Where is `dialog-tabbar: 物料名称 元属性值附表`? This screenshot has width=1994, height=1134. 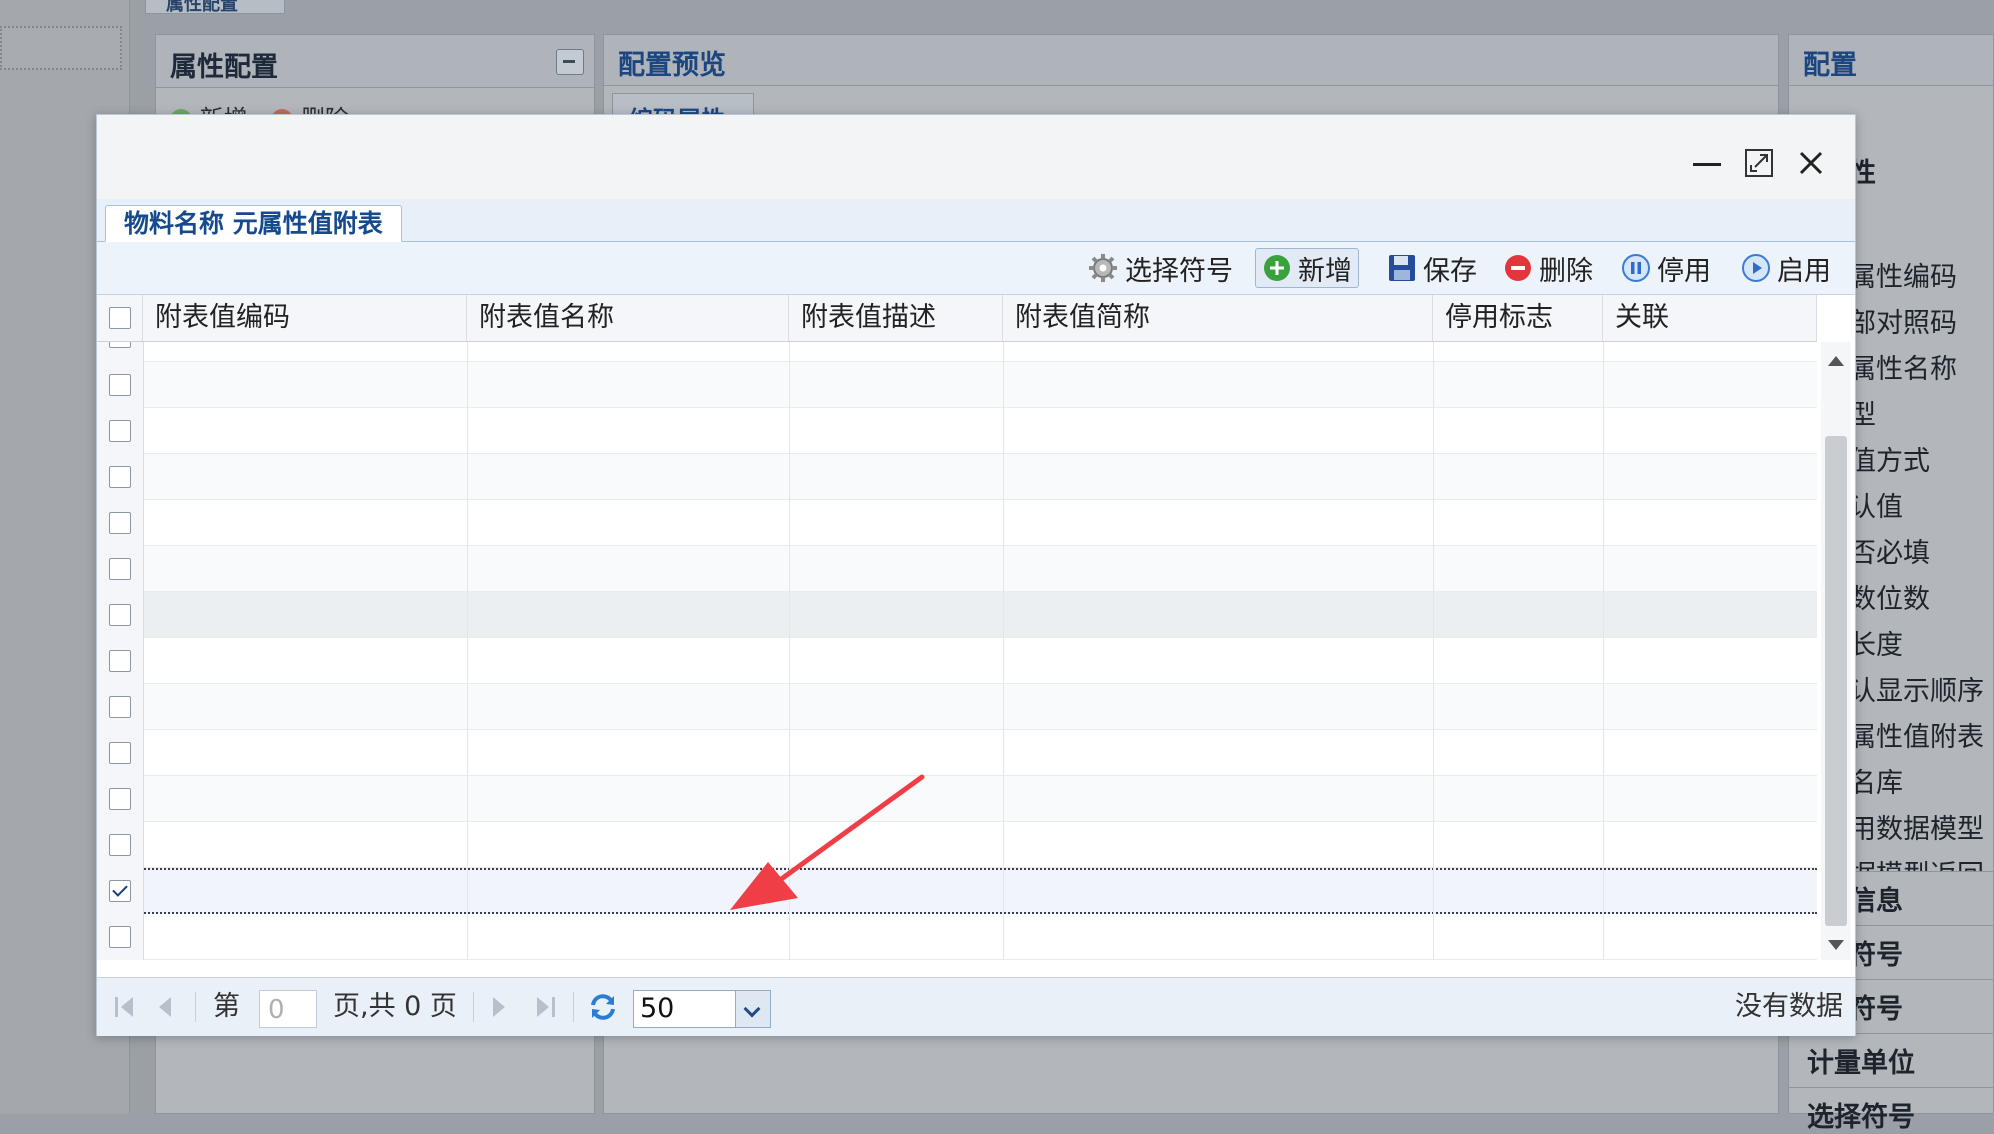 dialog-tabbar: 物料名称 元属性值附表 is located at coordinates (976, 220).